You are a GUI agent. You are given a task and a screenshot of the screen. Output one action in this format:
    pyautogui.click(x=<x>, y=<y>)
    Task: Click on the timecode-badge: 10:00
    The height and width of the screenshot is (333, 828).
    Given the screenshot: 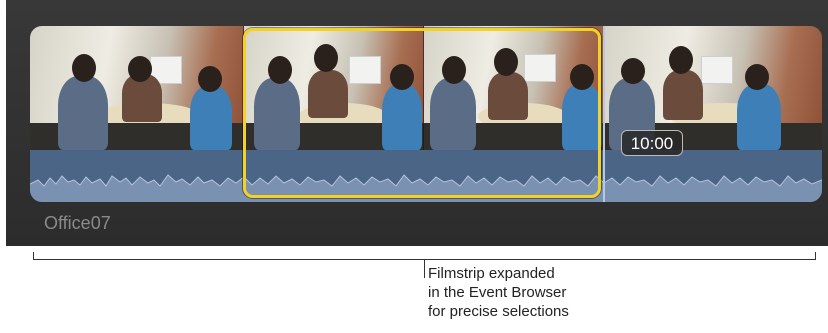 What is the action you would take?
    pyautogui.click(x=652, y=143)
    